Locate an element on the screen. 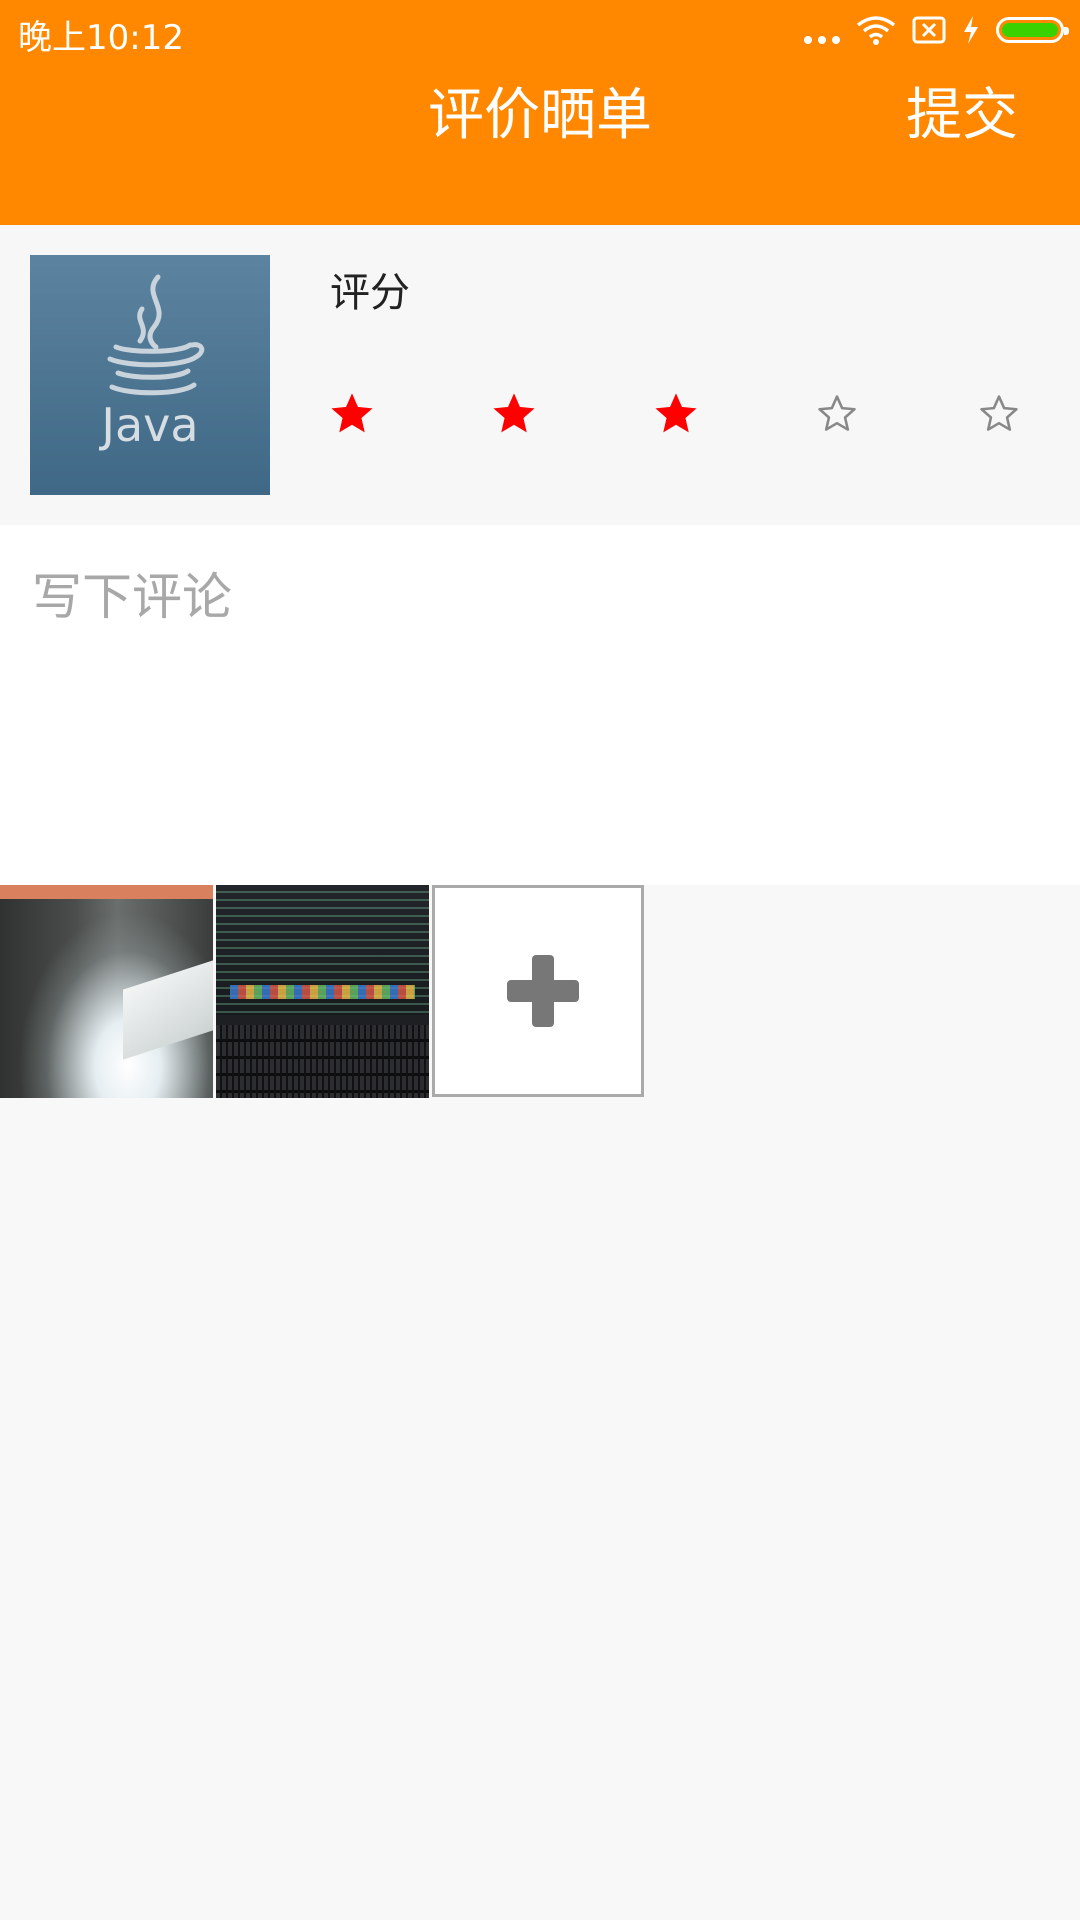 This screenshot has width=1080, height=1920. more-dots-icon is located at coordinates (822, 30).